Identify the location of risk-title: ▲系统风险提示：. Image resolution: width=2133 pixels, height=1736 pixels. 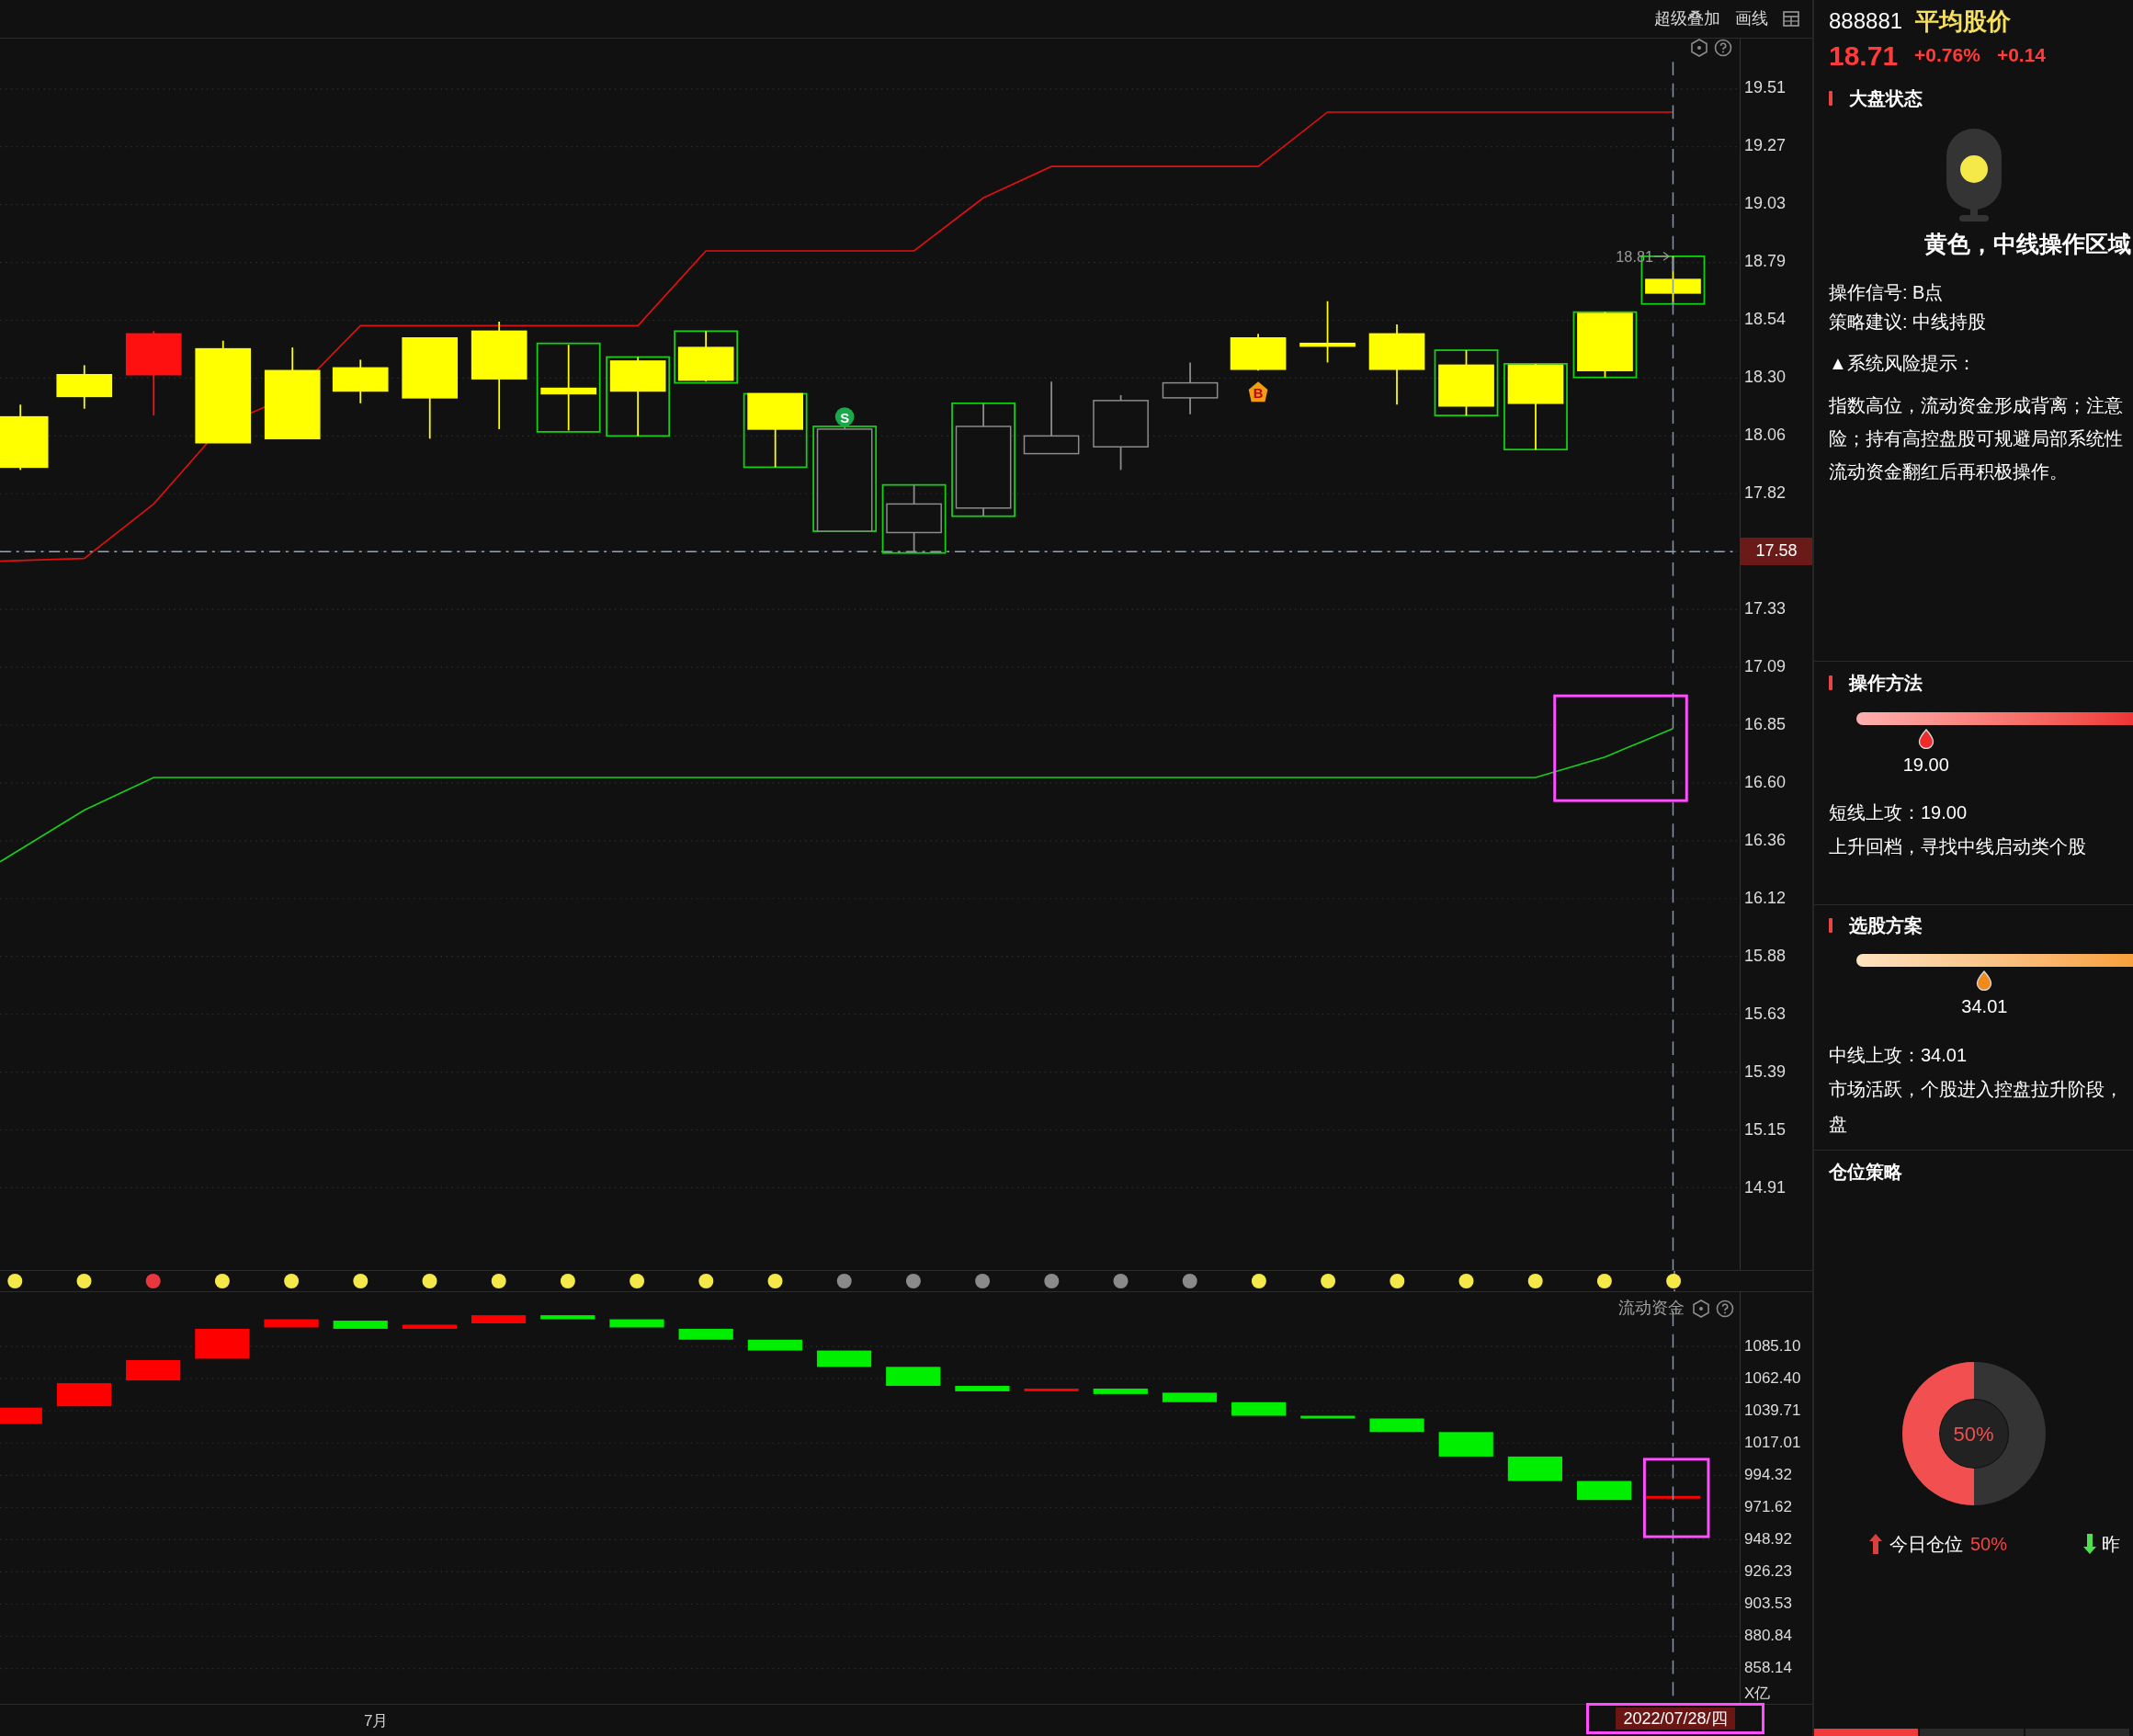
(1902, 363).